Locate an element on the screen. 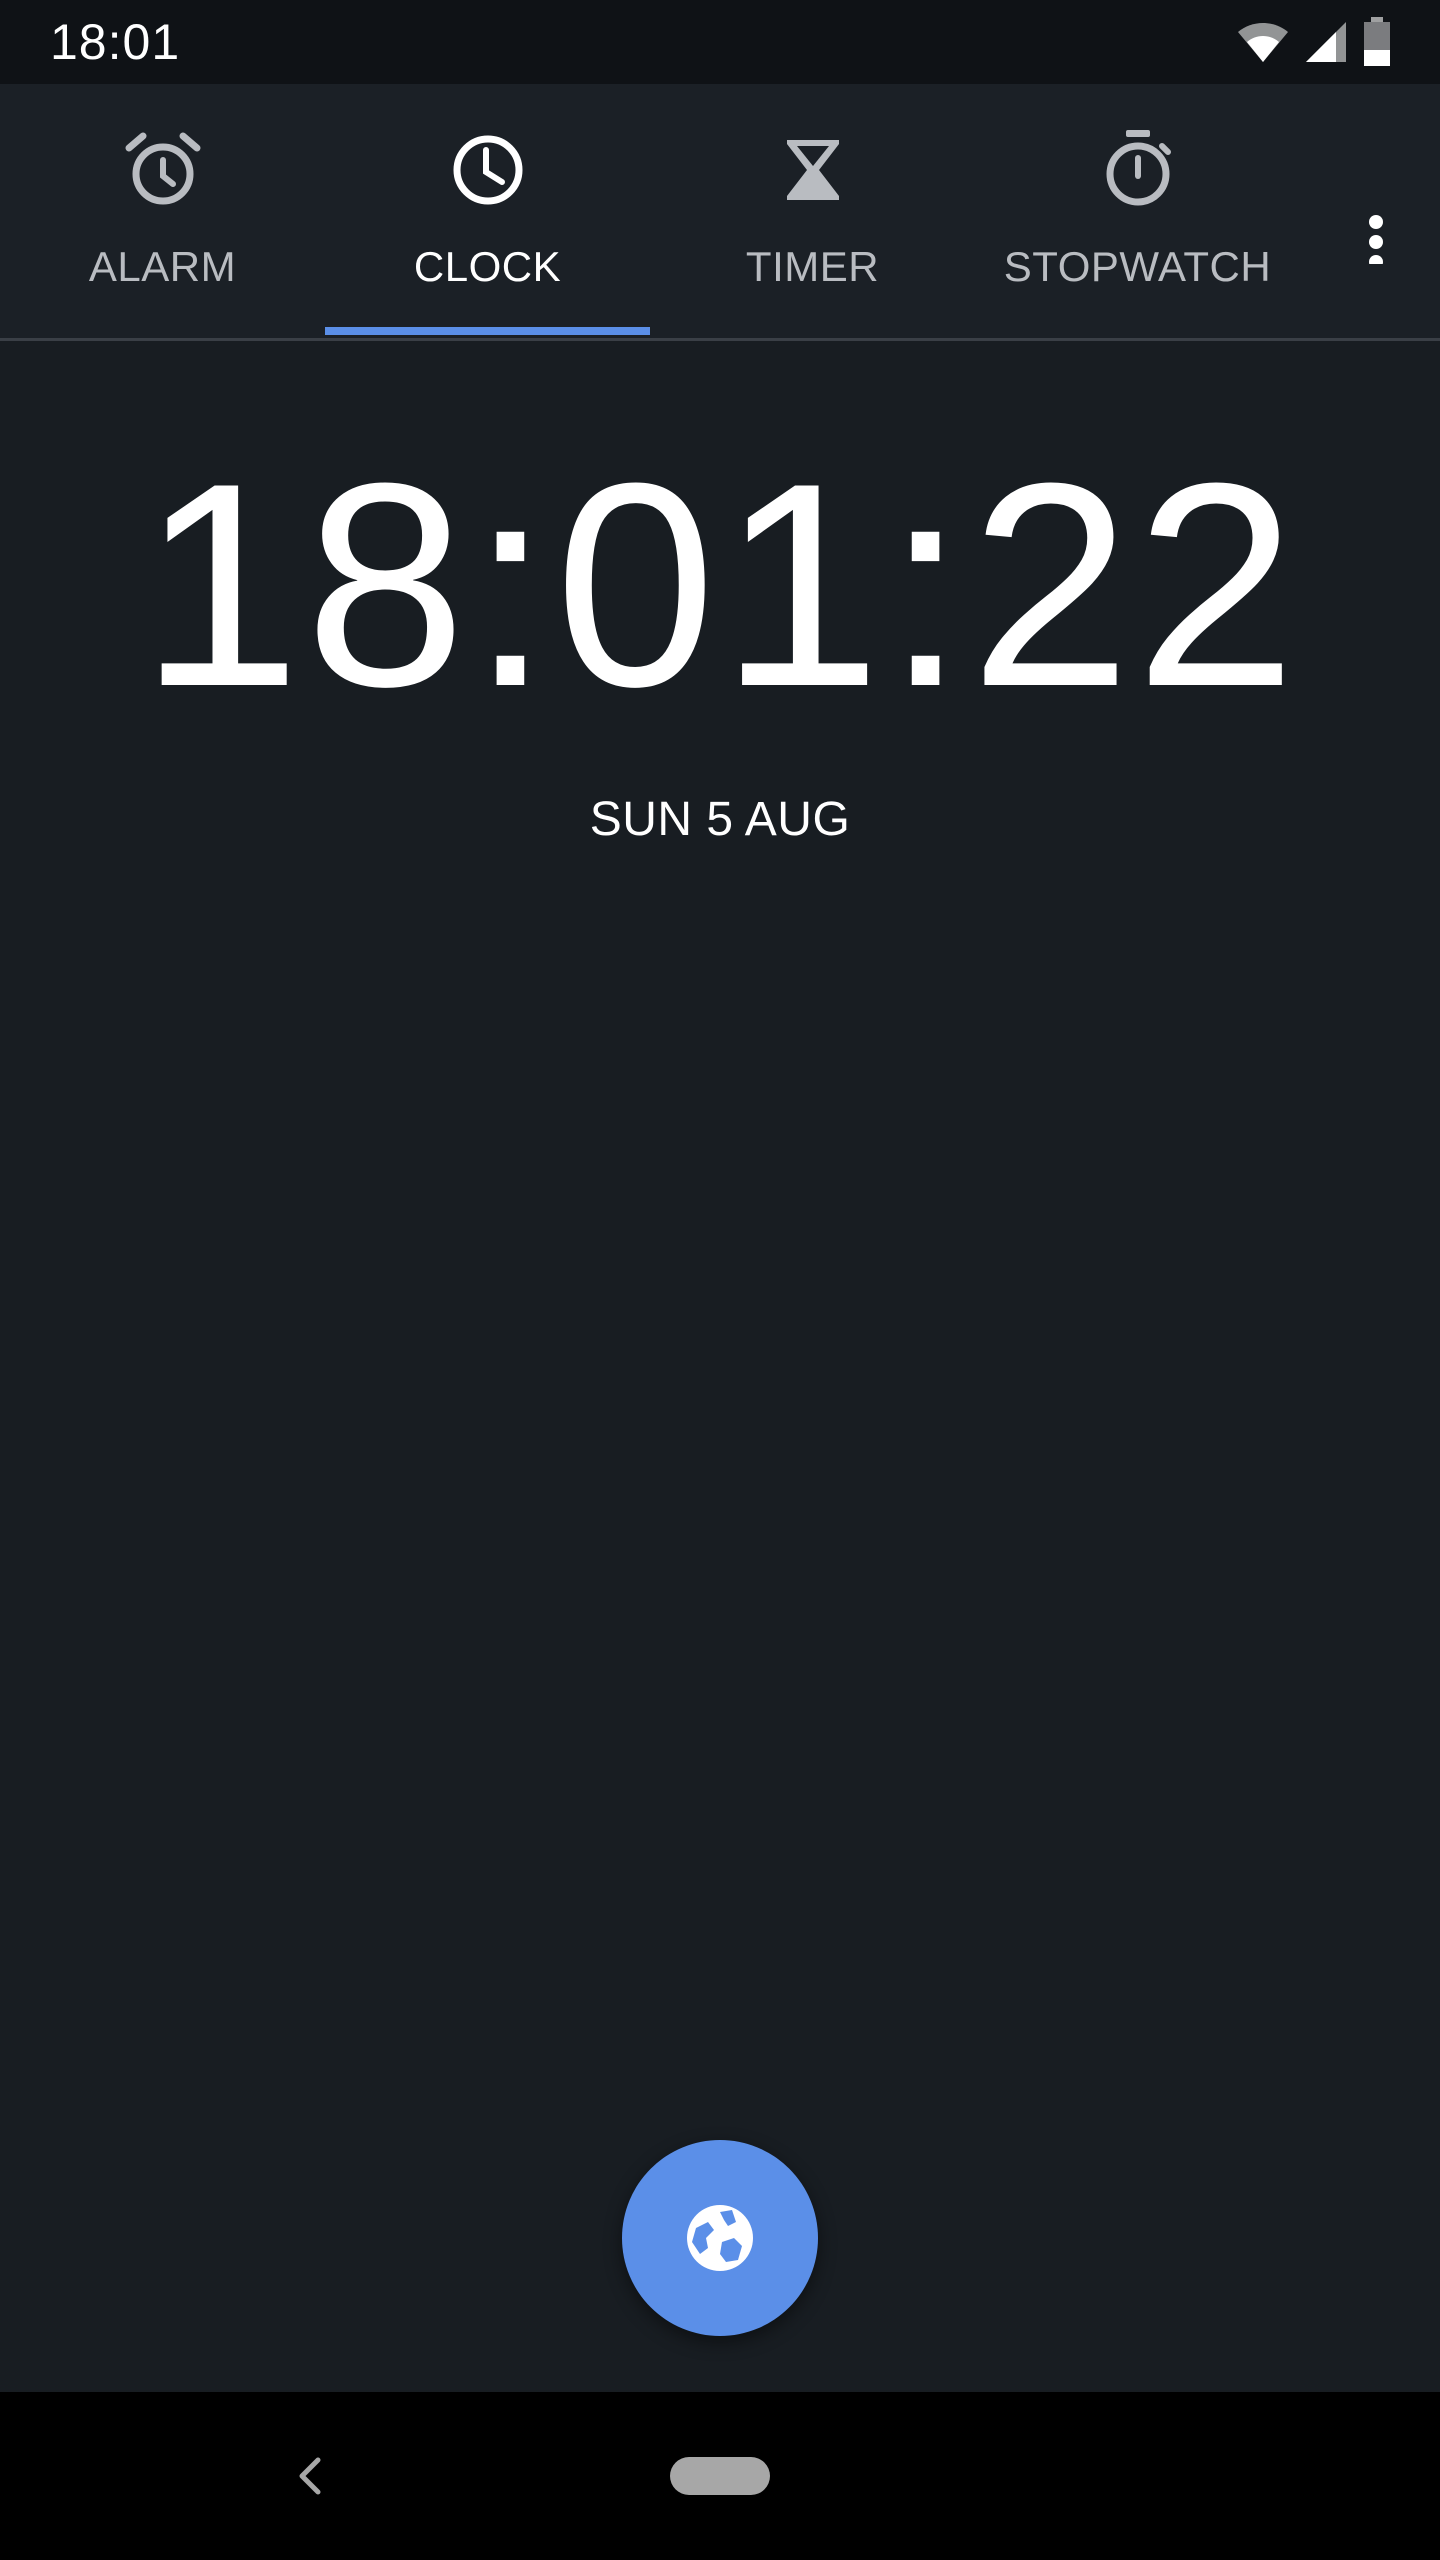 This screenshot has width=1440, height=2560. digital-clock: 18:01:22 is located at coordinates (720, 585).